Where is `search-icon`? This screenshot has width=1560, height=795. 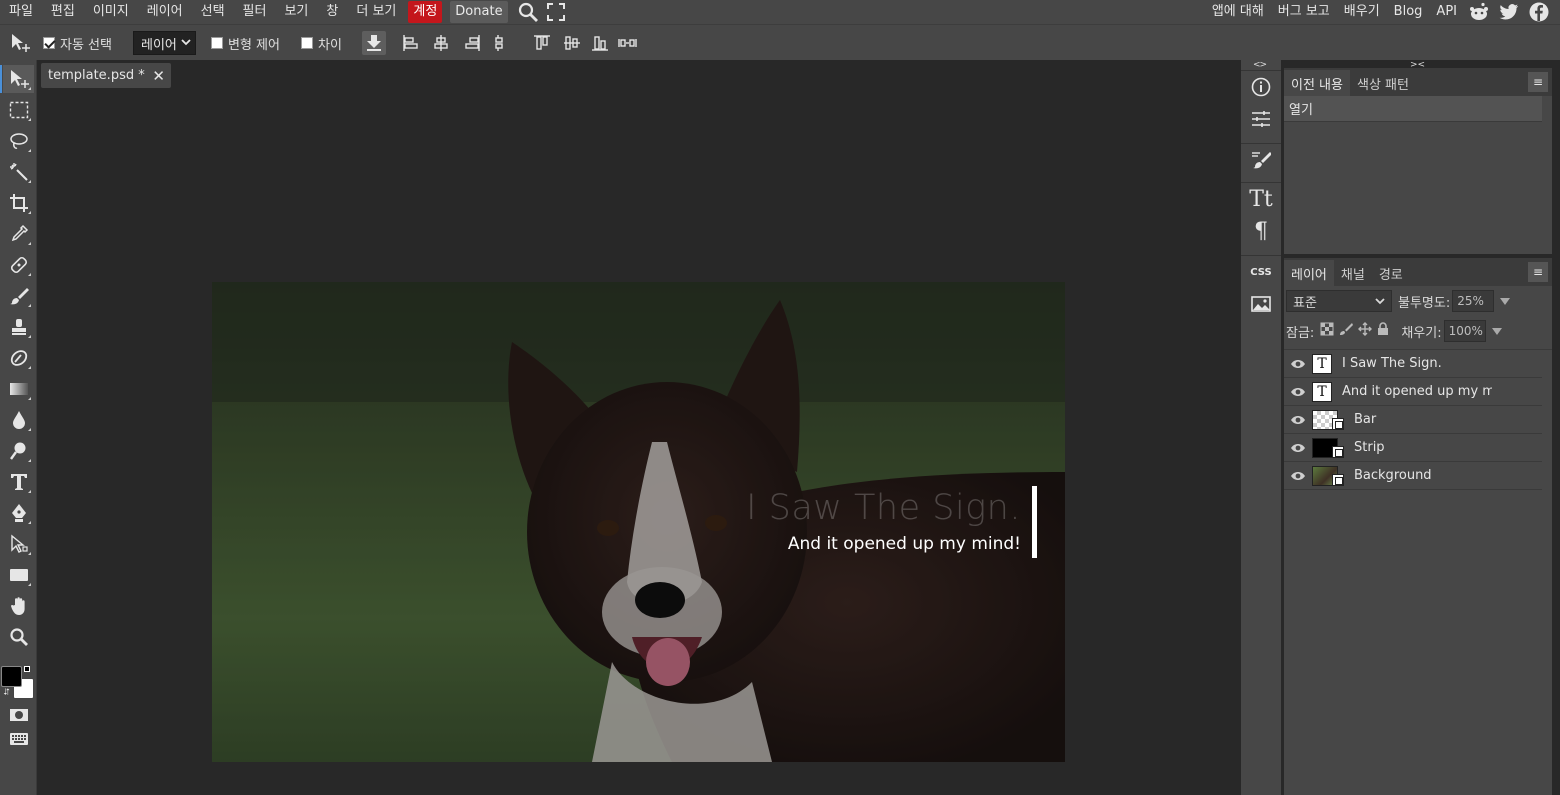 search-icon is located at coordinates (528, 12).